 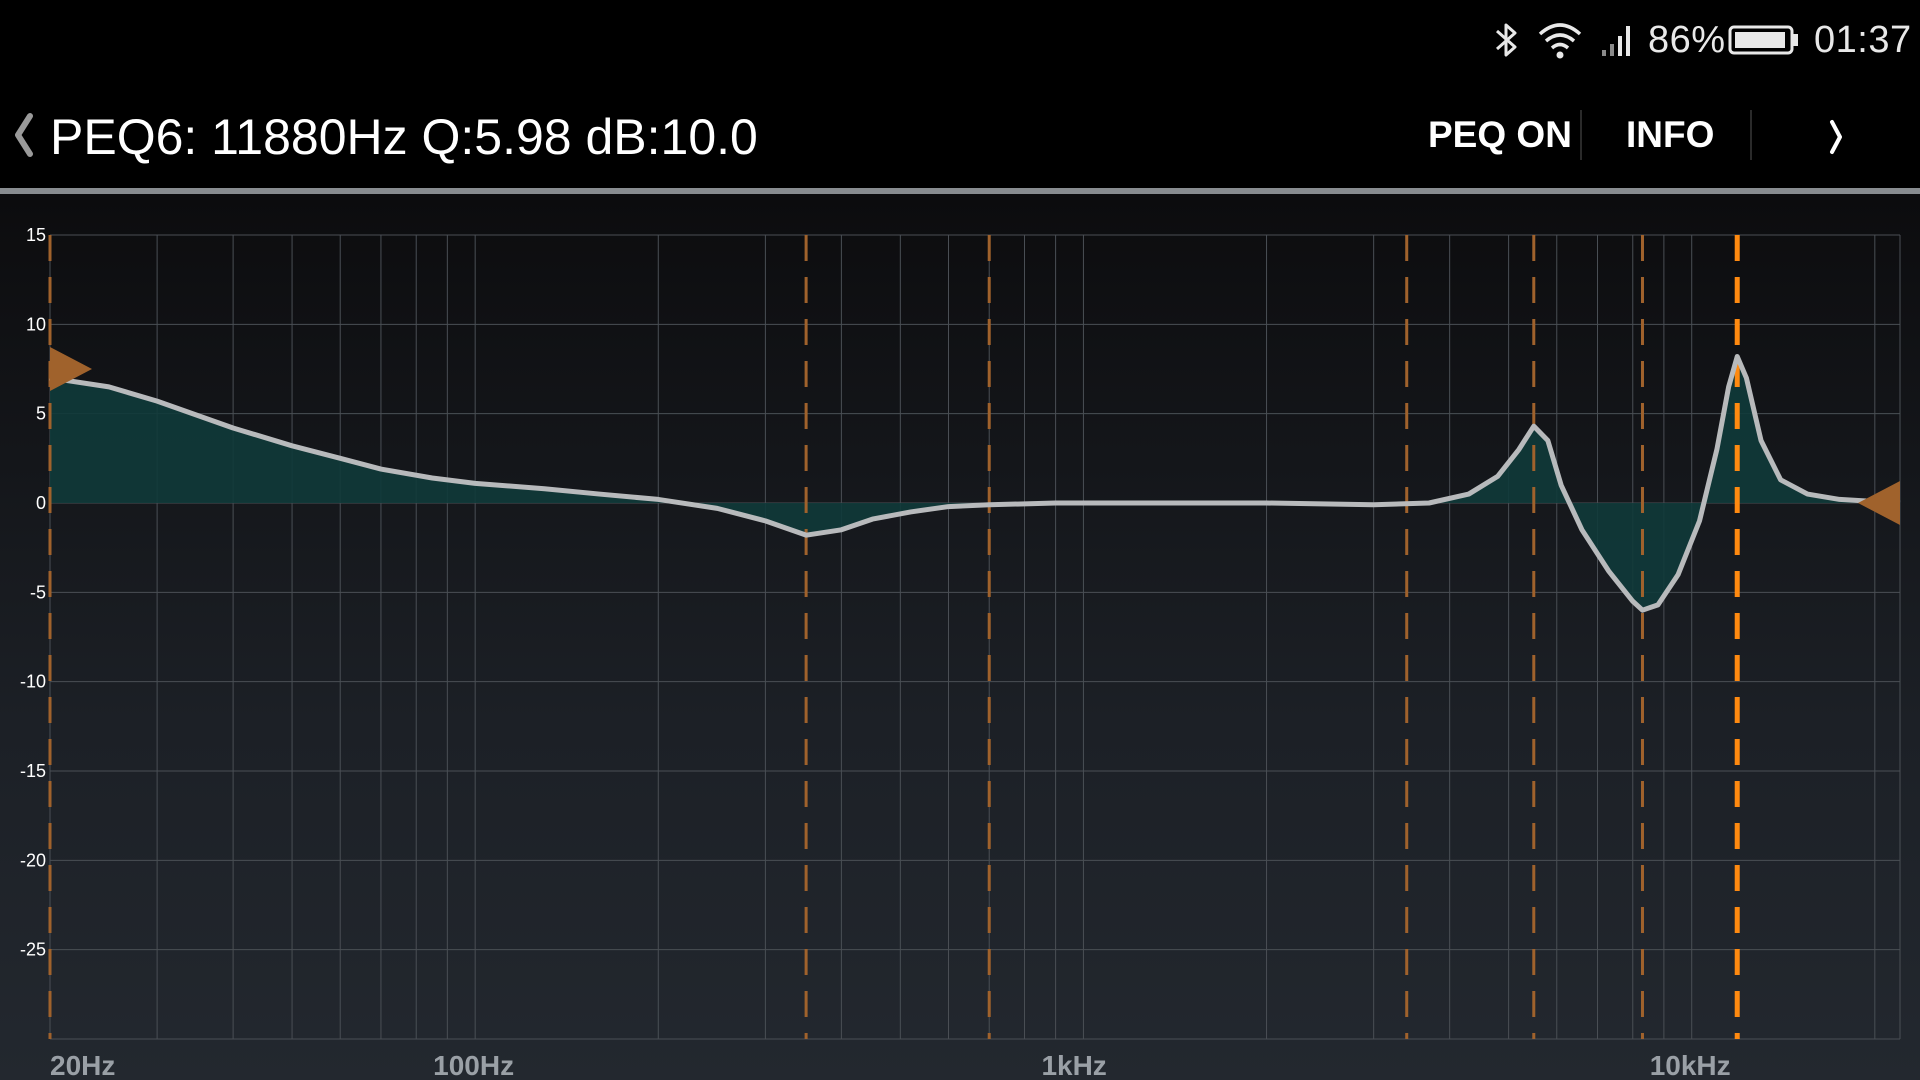 What do you see at coordinates (1837, 137) in the screenshot?
I see `chevron-right-icon` at bounding box center [1837, 137].